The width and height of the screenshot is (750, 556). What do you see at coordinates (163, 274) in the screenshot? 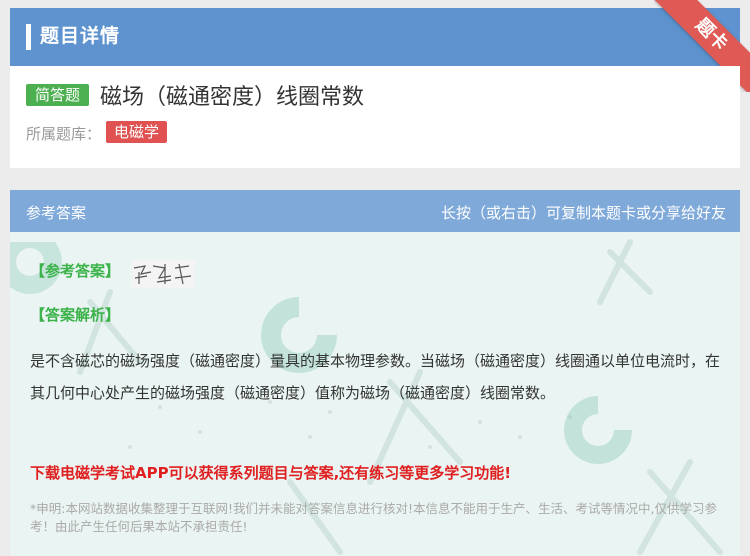
I see `answer-image` at bounding box center [163, 274].